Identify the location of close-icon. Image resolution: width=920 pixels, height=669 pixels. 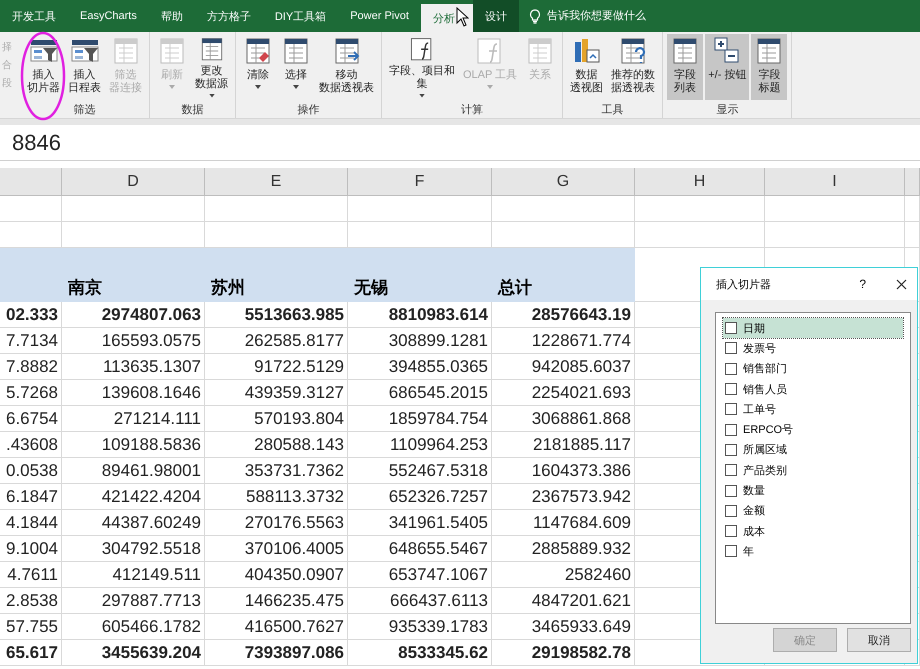
(901, 284).